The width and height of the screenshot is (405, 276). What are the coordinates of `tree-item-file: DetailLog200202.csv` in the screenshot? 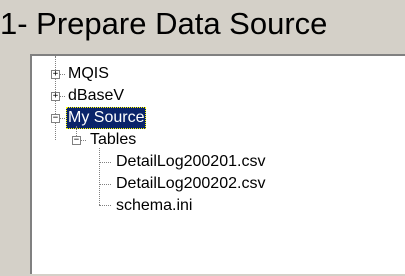 It's located at (190, 184).